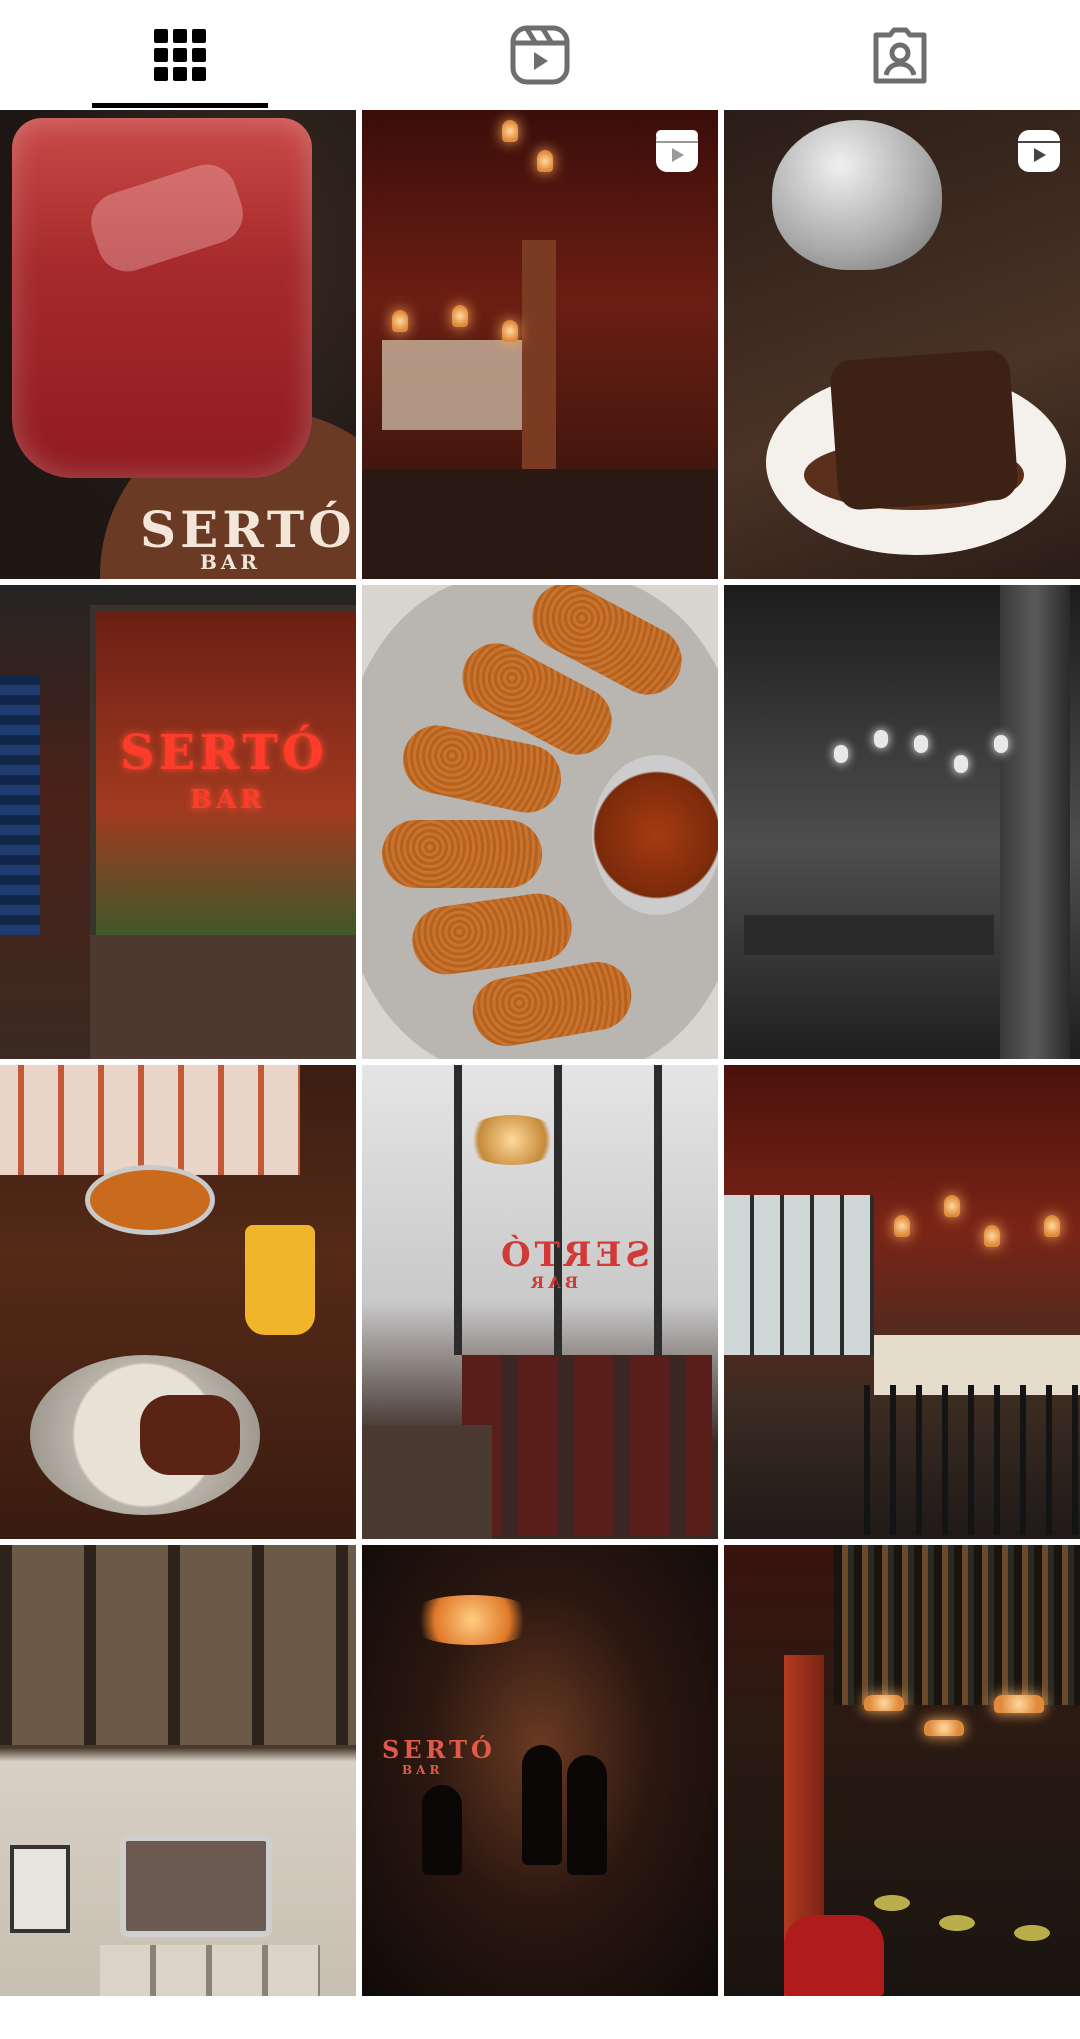  What do you see at coordinates (178, 1645) in the screenshot?
I see `photo-cabinets` at bounding box center [178, 1645].